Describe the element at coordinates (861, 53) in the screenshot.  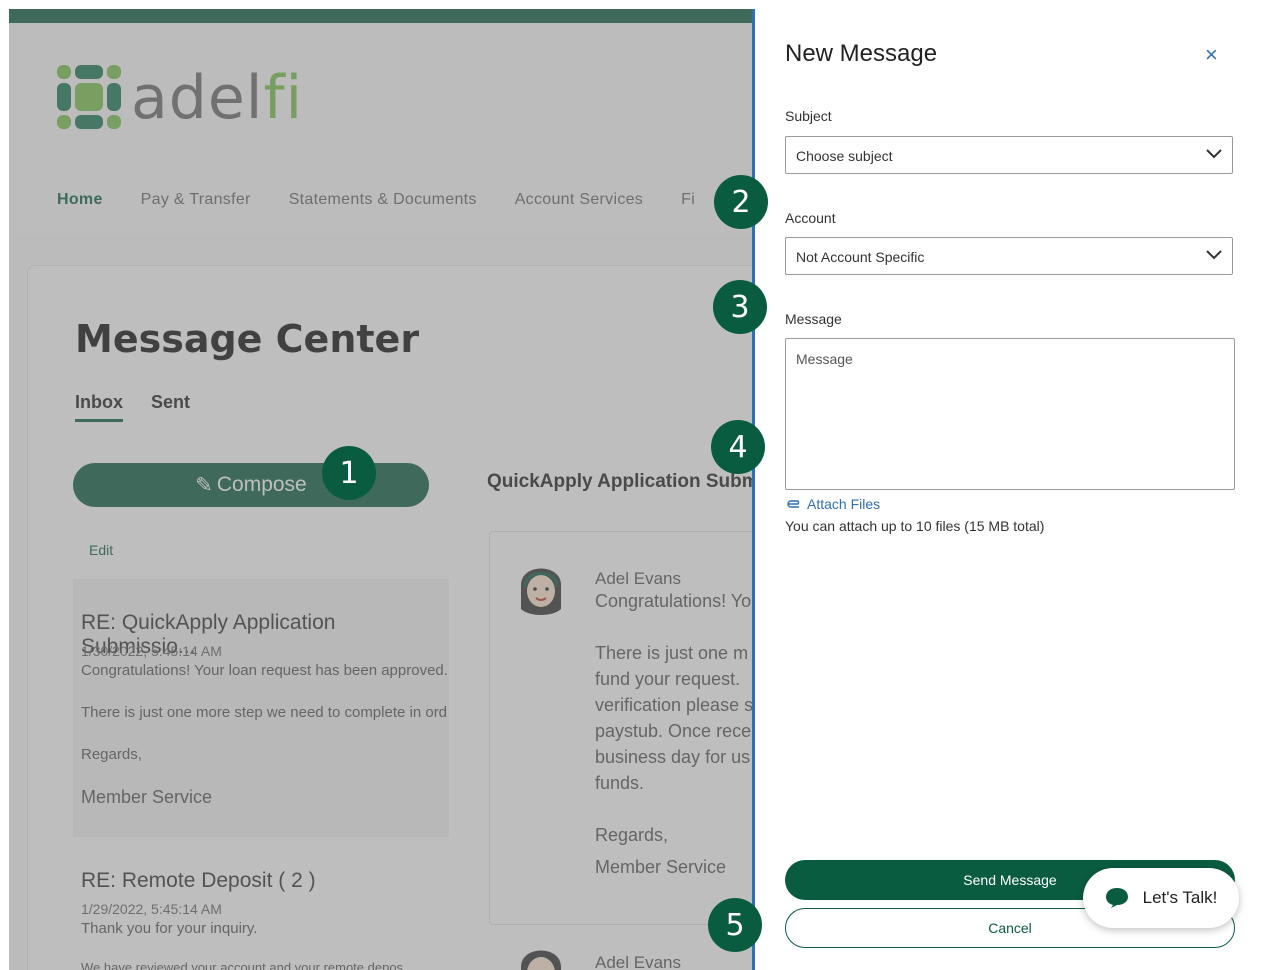
I see `drawer-title: New Message` at that location.